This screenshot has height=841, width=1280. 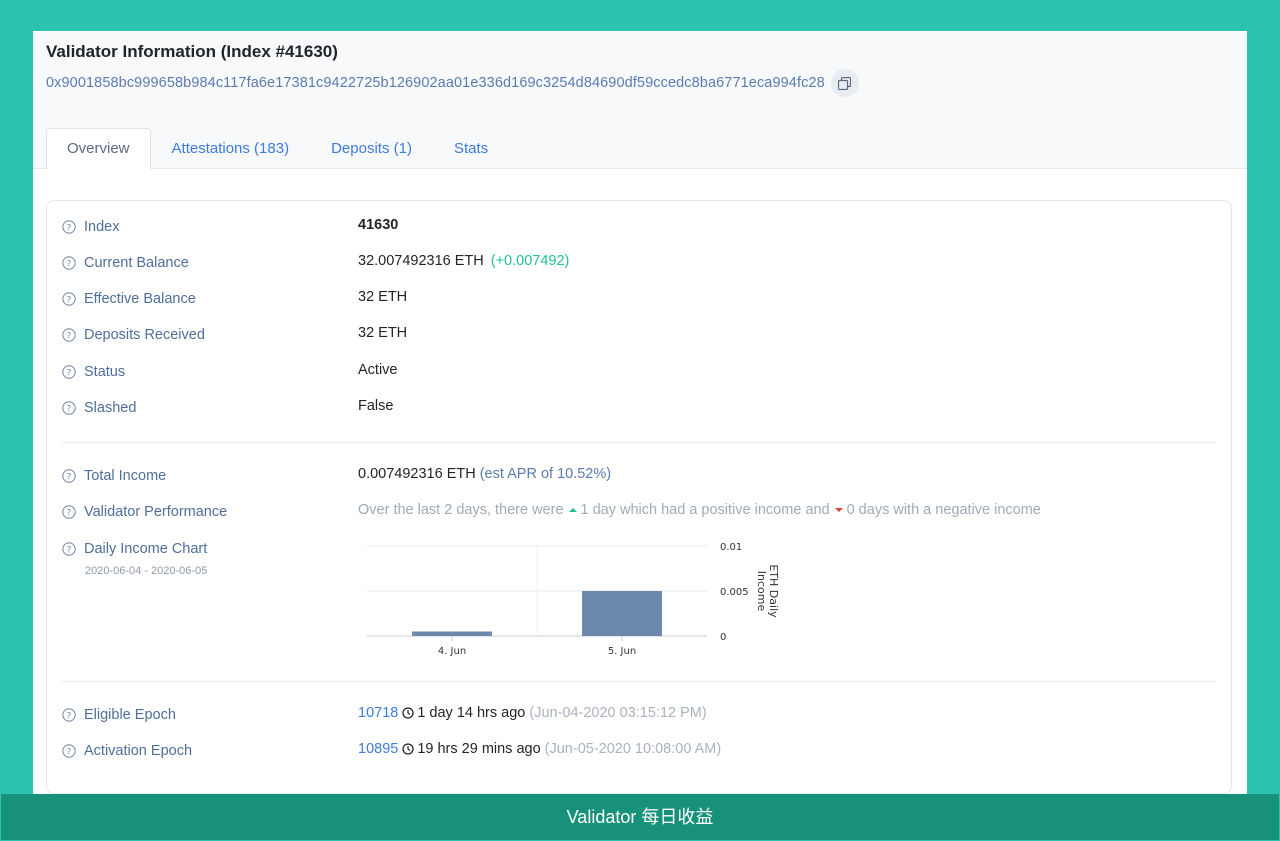 What do you see at coordinates (530, 261) in the screenshot?
I see `balance-change: (+0.007492)` at bounding box center [530, 261].